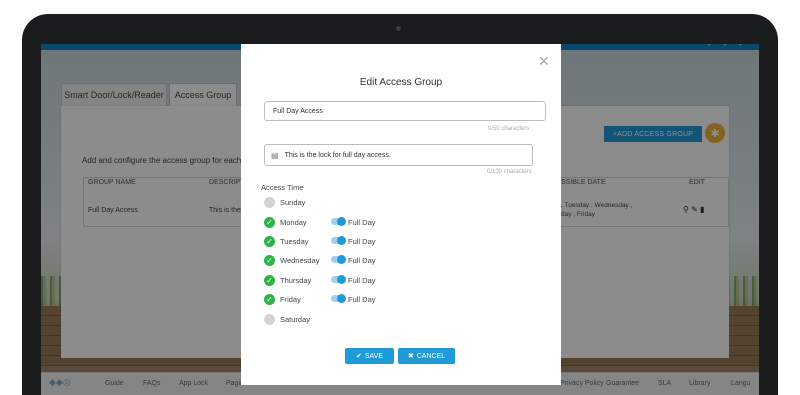 Image resolution: width=800 pixels, height=395 pixels. Describe the element at coordinates (431, 356) in the screenshot. I see `cancel-label: CANCEL` at that location.